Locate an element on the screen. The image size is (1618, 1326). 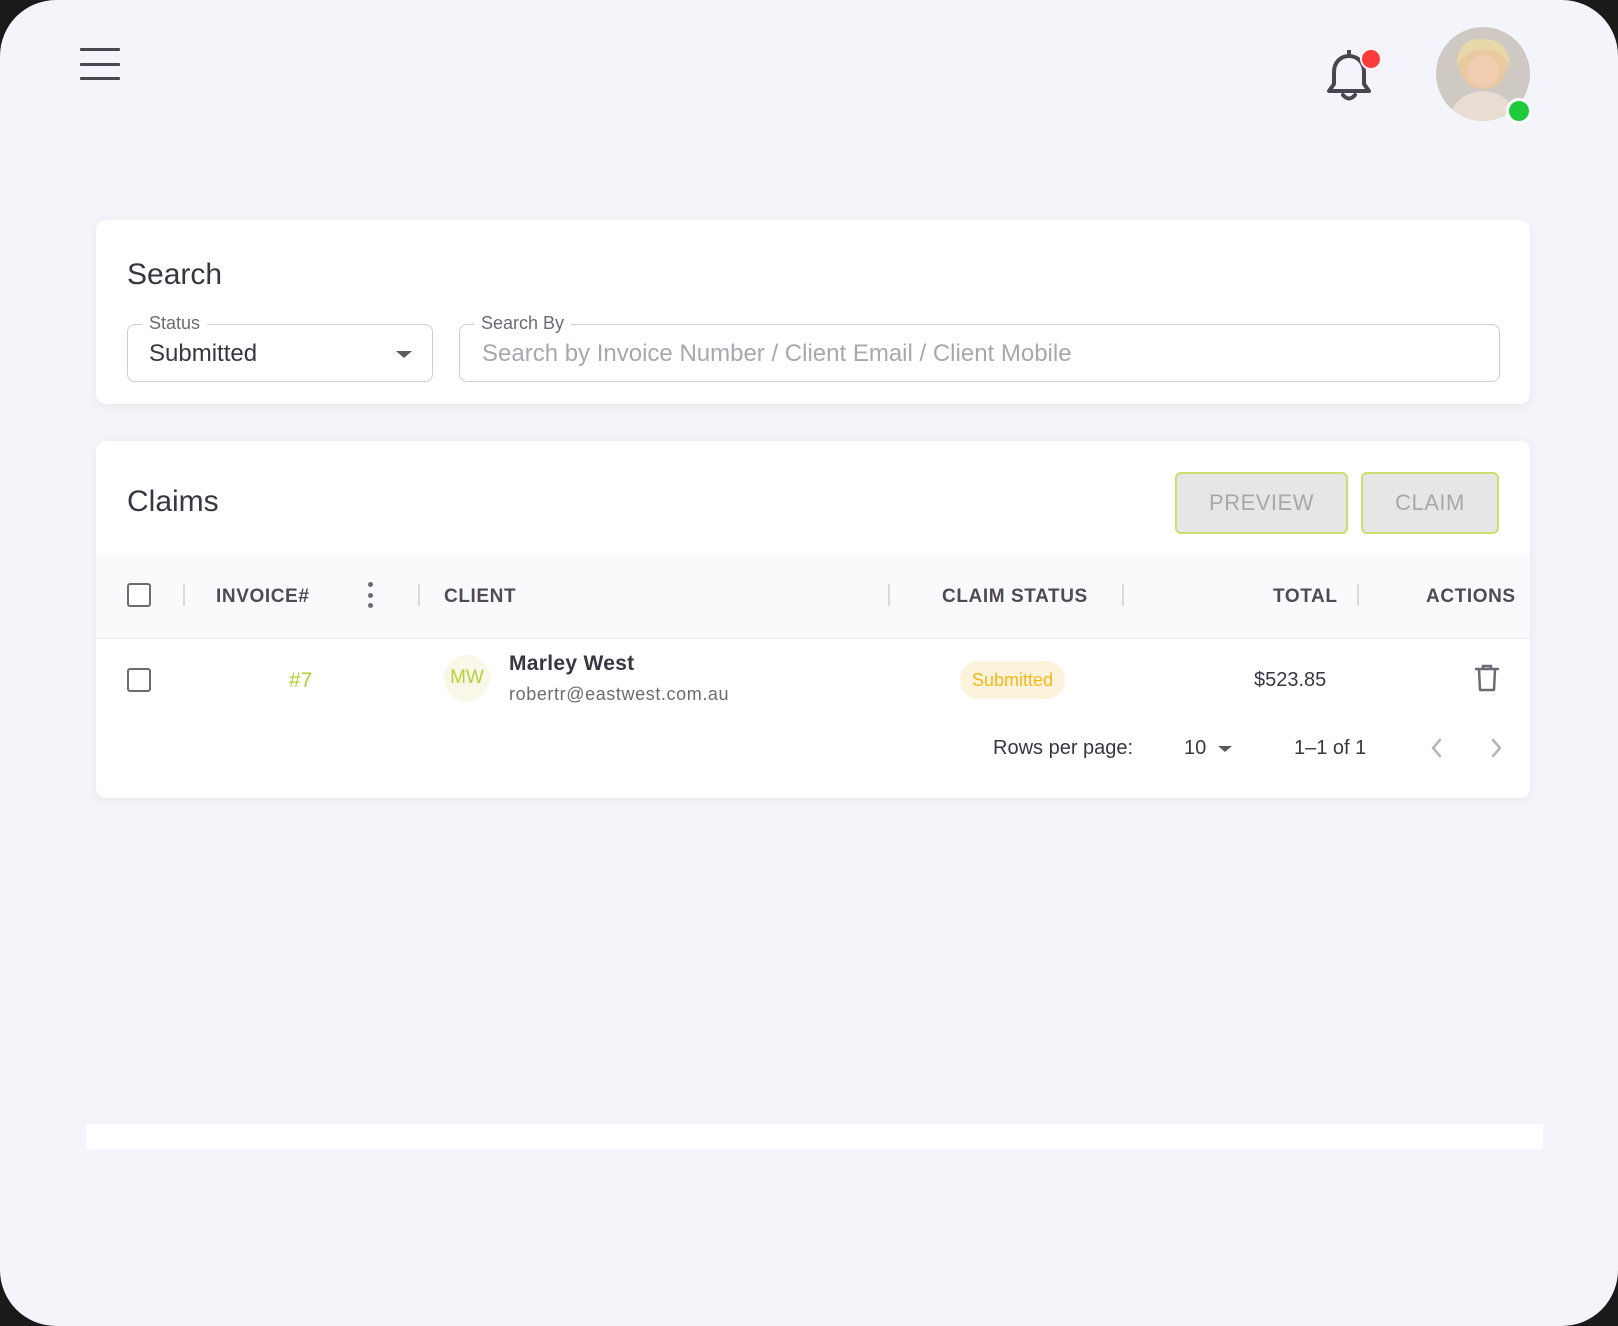
online-status-indicator is located at coordinates (1519, 111).